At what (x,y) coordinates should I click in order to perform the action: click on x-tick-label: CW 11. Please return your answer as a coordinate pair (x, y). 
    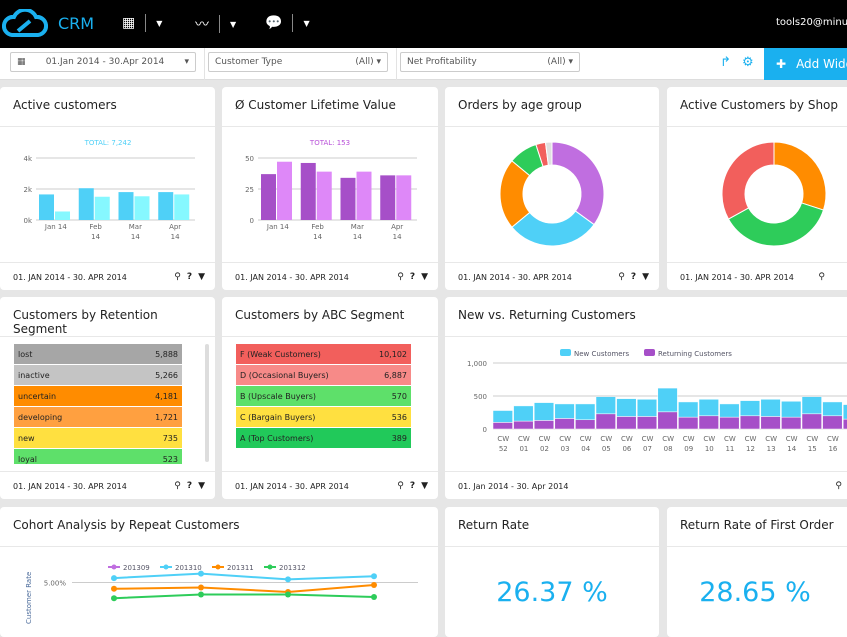
    Looking at the image, I should click on (730, 444).